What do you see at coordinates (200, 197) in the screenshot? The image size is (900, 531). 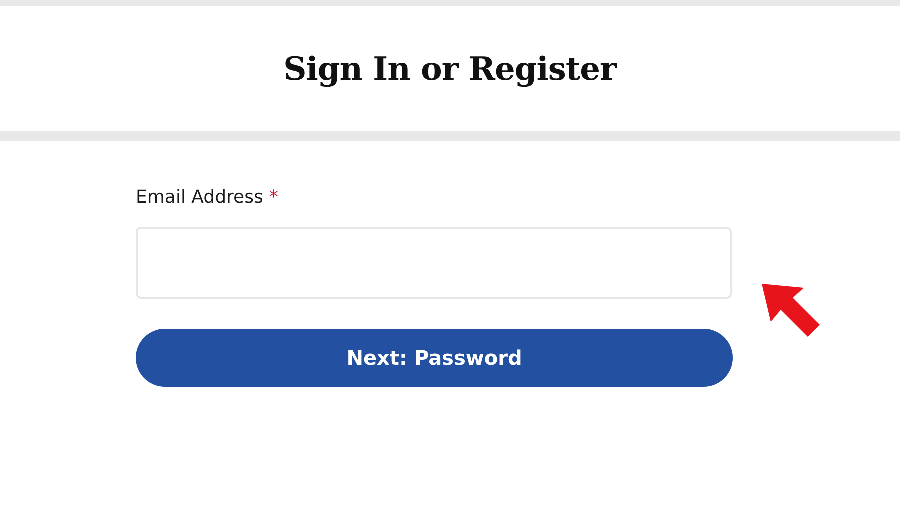 I see `field-label: Email Address` at bounding box center [200, 197].